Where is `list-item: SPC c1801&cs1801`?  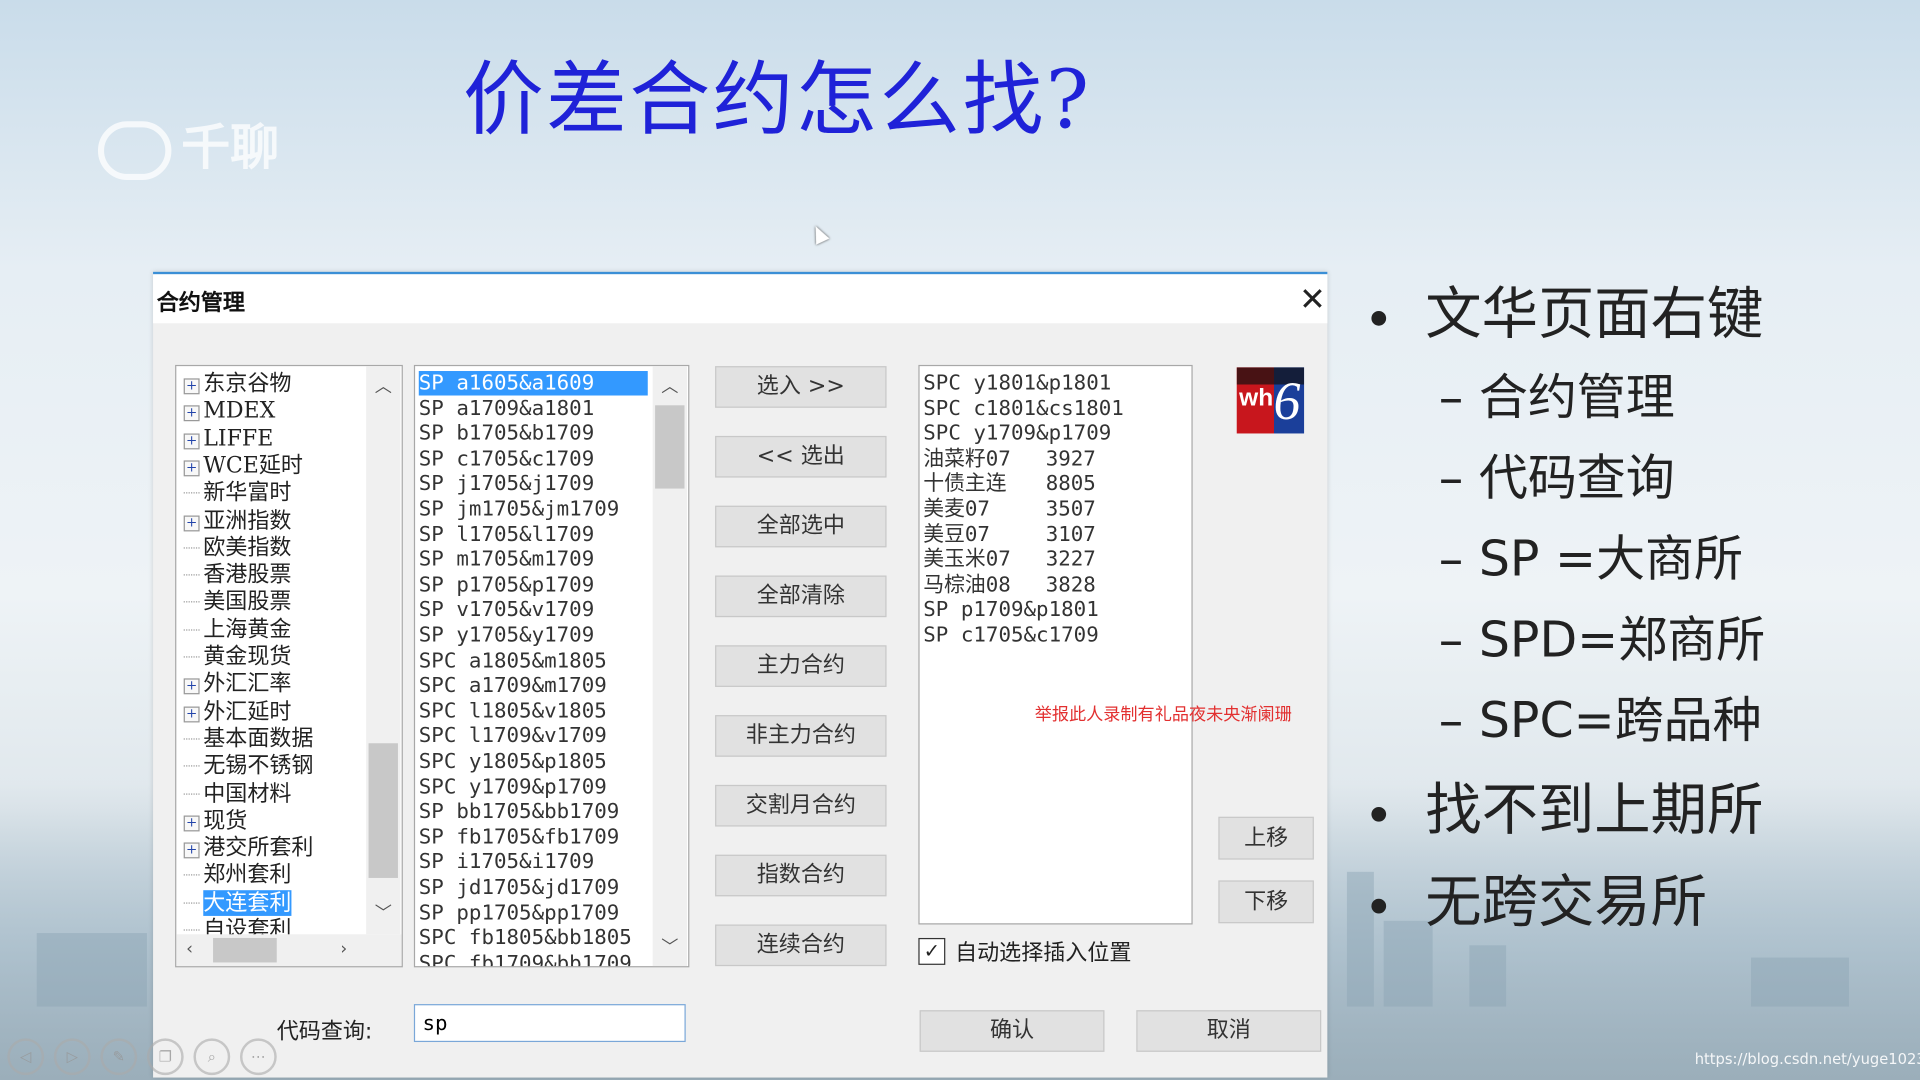 list-item: SPC c1801&cs1801 is located at coordinates (1054, 408).